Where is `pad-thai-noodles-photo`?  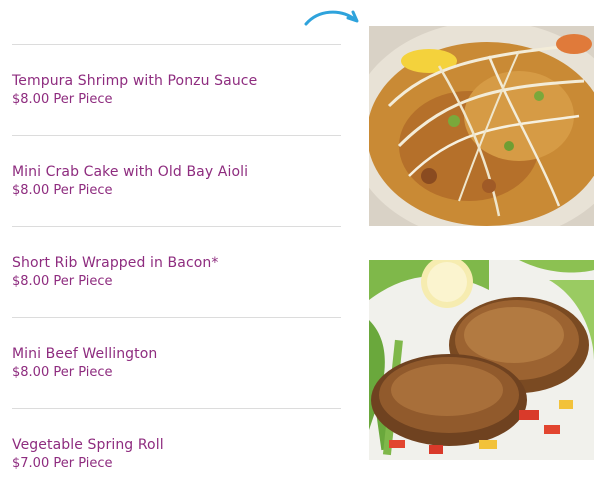
pad-thai-noodles-photo is located at coordinates (481, 126).